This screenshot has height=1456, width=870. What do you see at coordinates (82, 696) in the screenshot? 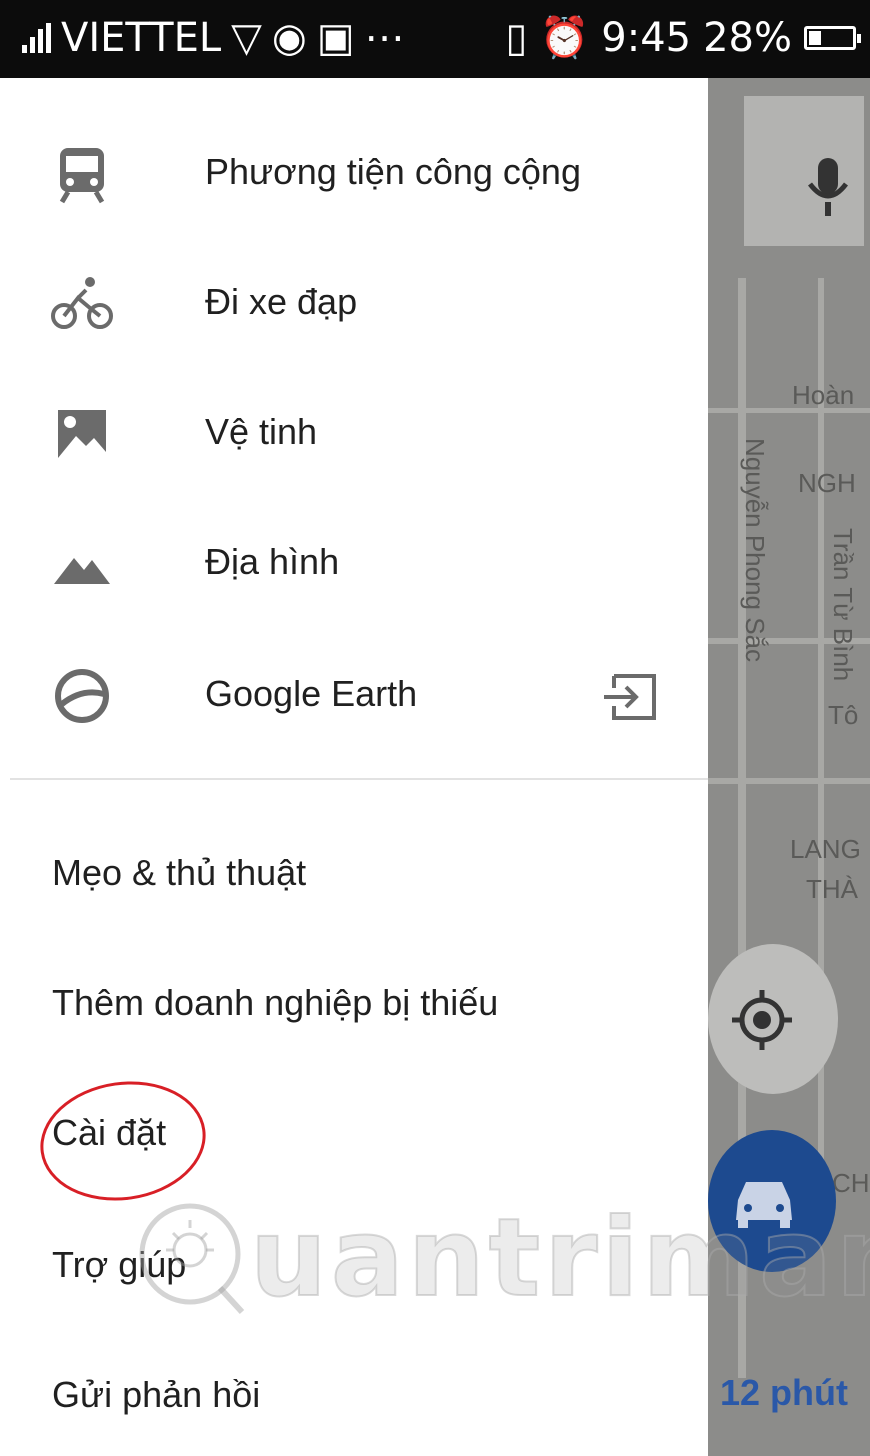
I see `globe-icon` at bounding box center [82, 696].